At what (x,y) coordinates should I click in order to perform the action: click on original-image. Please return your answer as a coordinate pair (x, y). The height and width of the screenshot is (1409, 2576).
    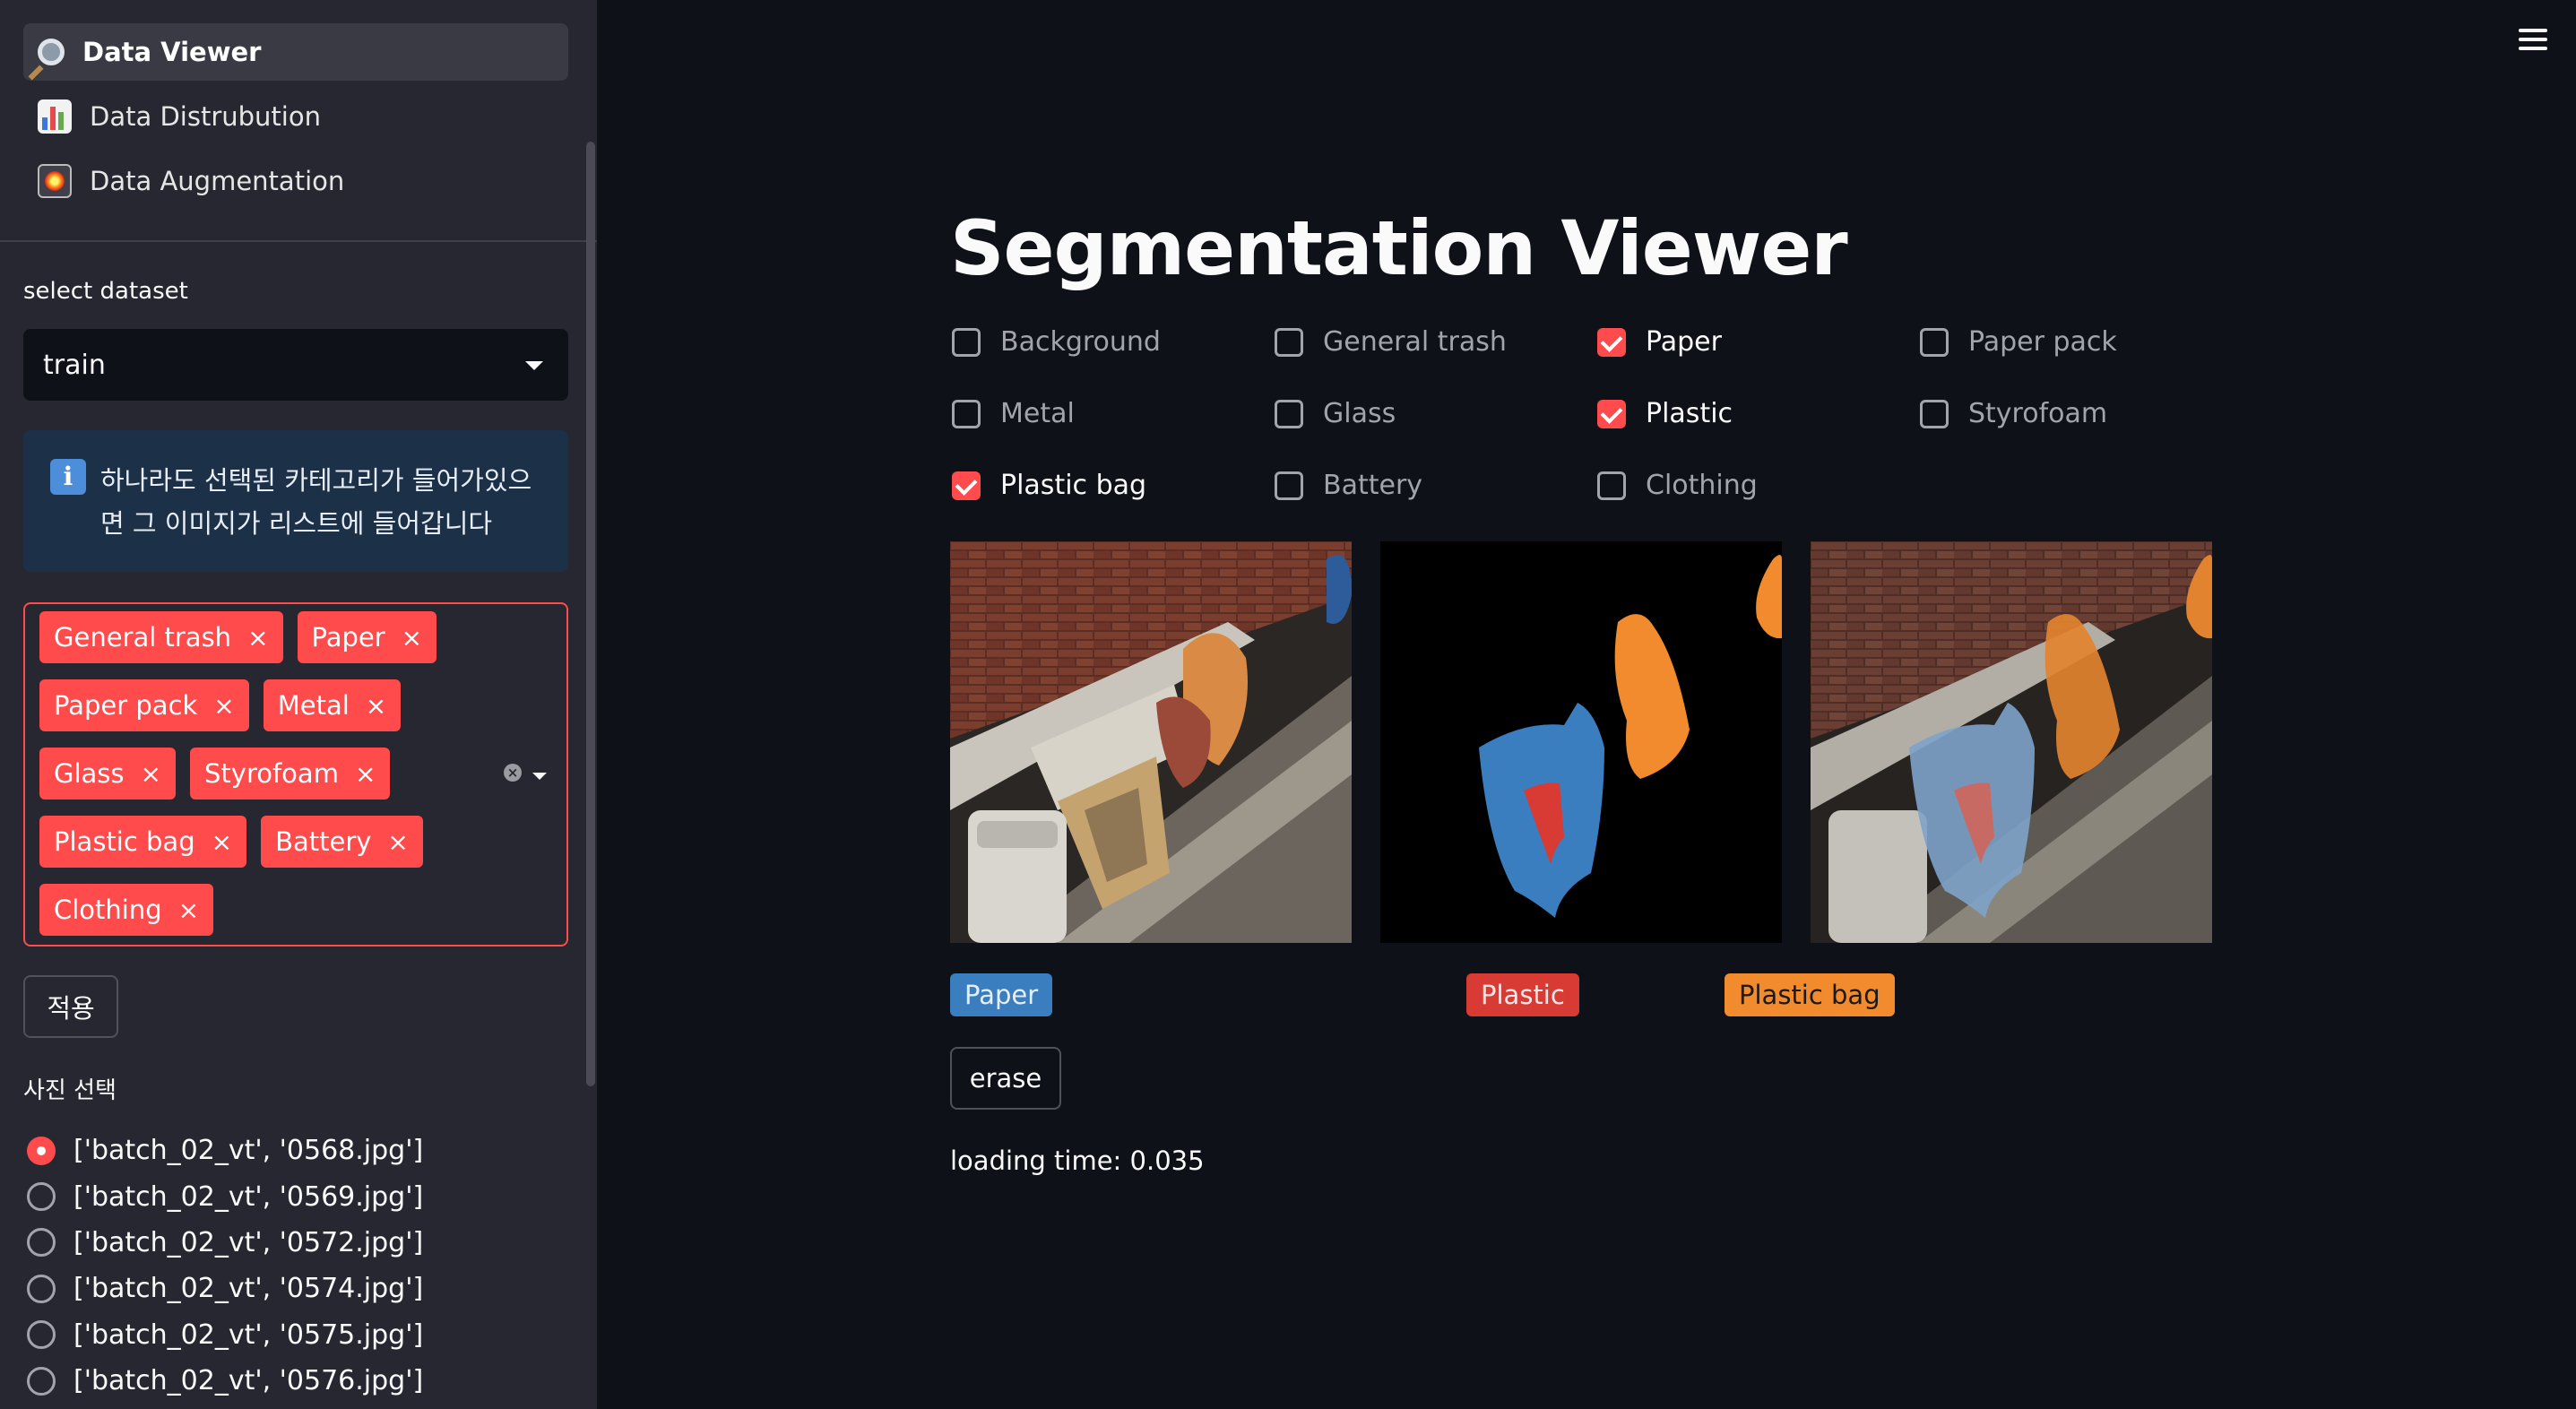
    Looking at the image, I should click on (1151, 742).